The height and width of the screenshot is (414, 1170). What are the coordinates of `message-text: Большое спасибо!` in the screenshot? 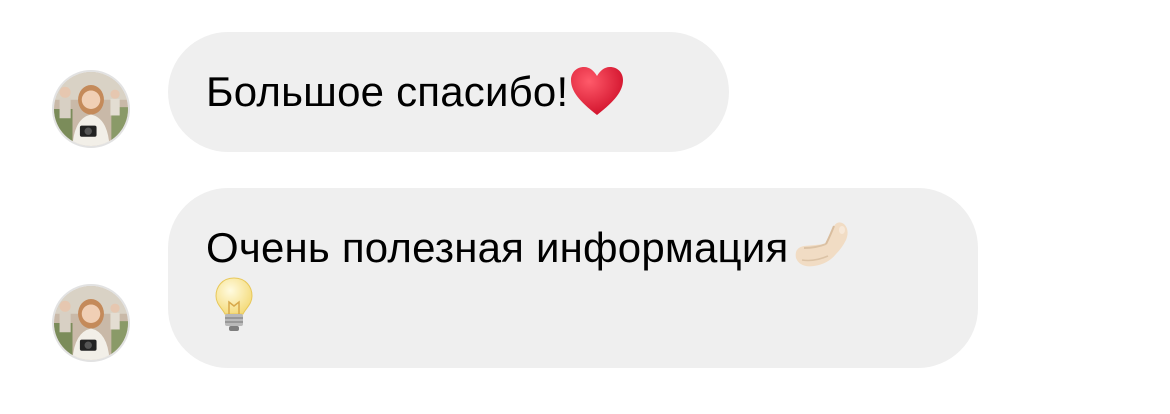 It's located at (387, 91).